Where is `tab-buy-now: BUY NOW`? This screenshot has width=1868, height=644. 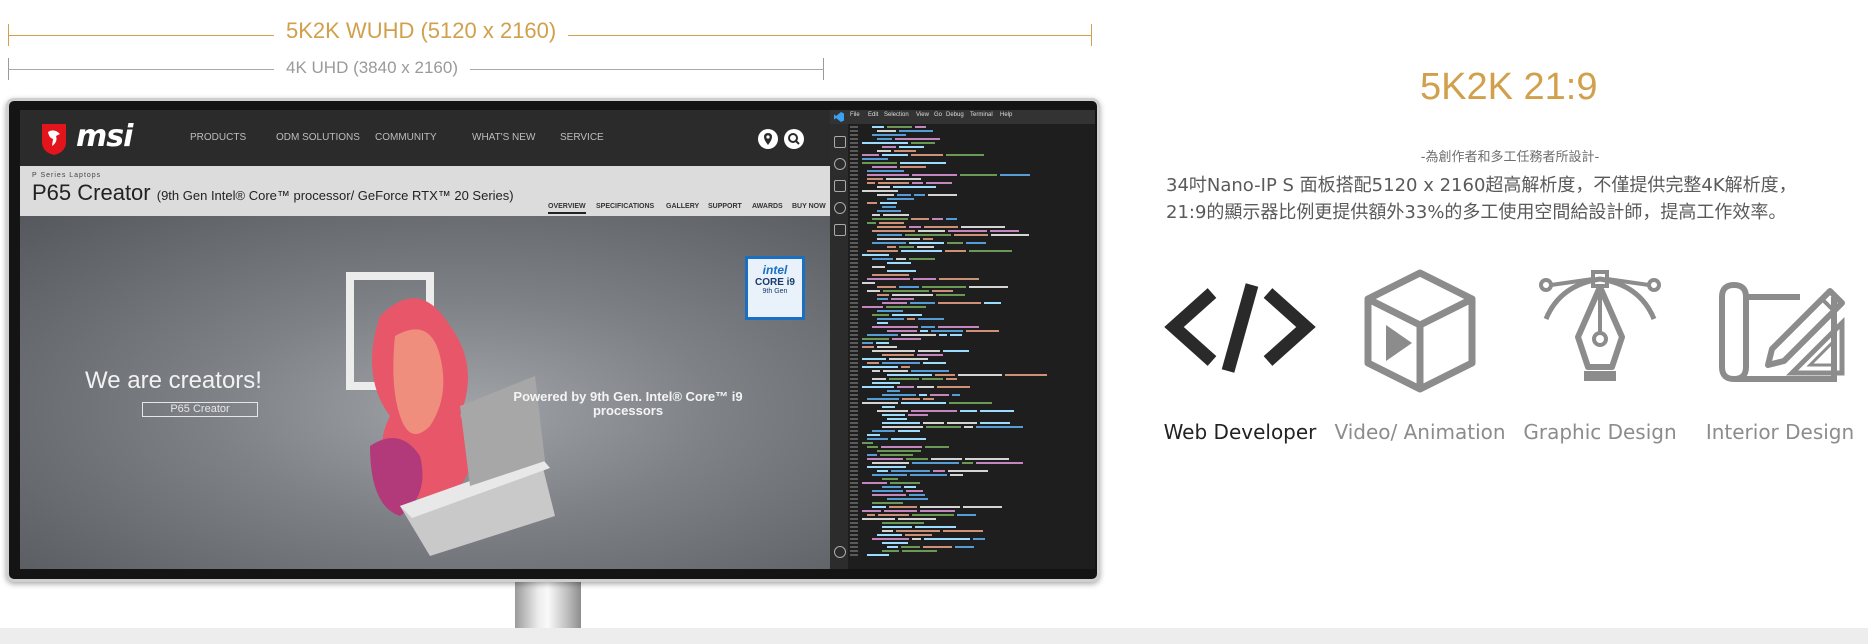 tab-buy-now: BUY NOW is located at coordinates (809, 206).